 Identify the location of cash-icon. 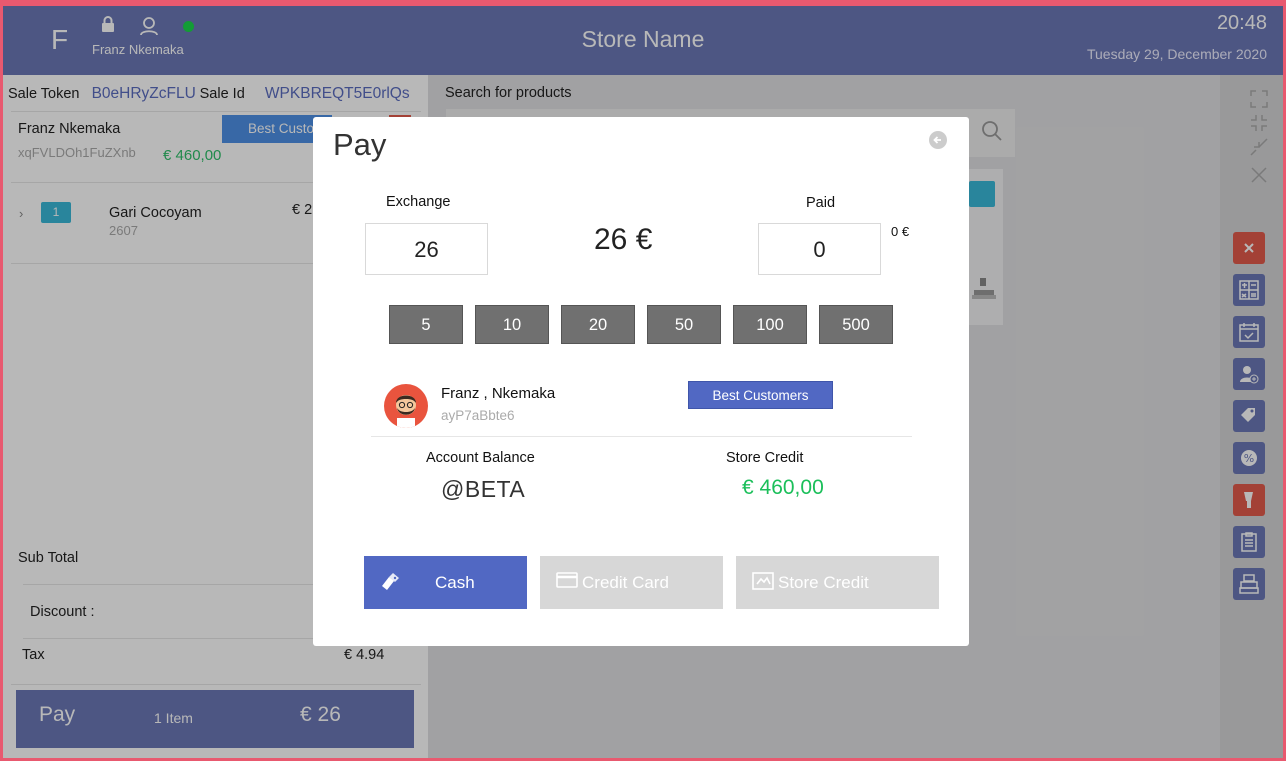
(391, 584).